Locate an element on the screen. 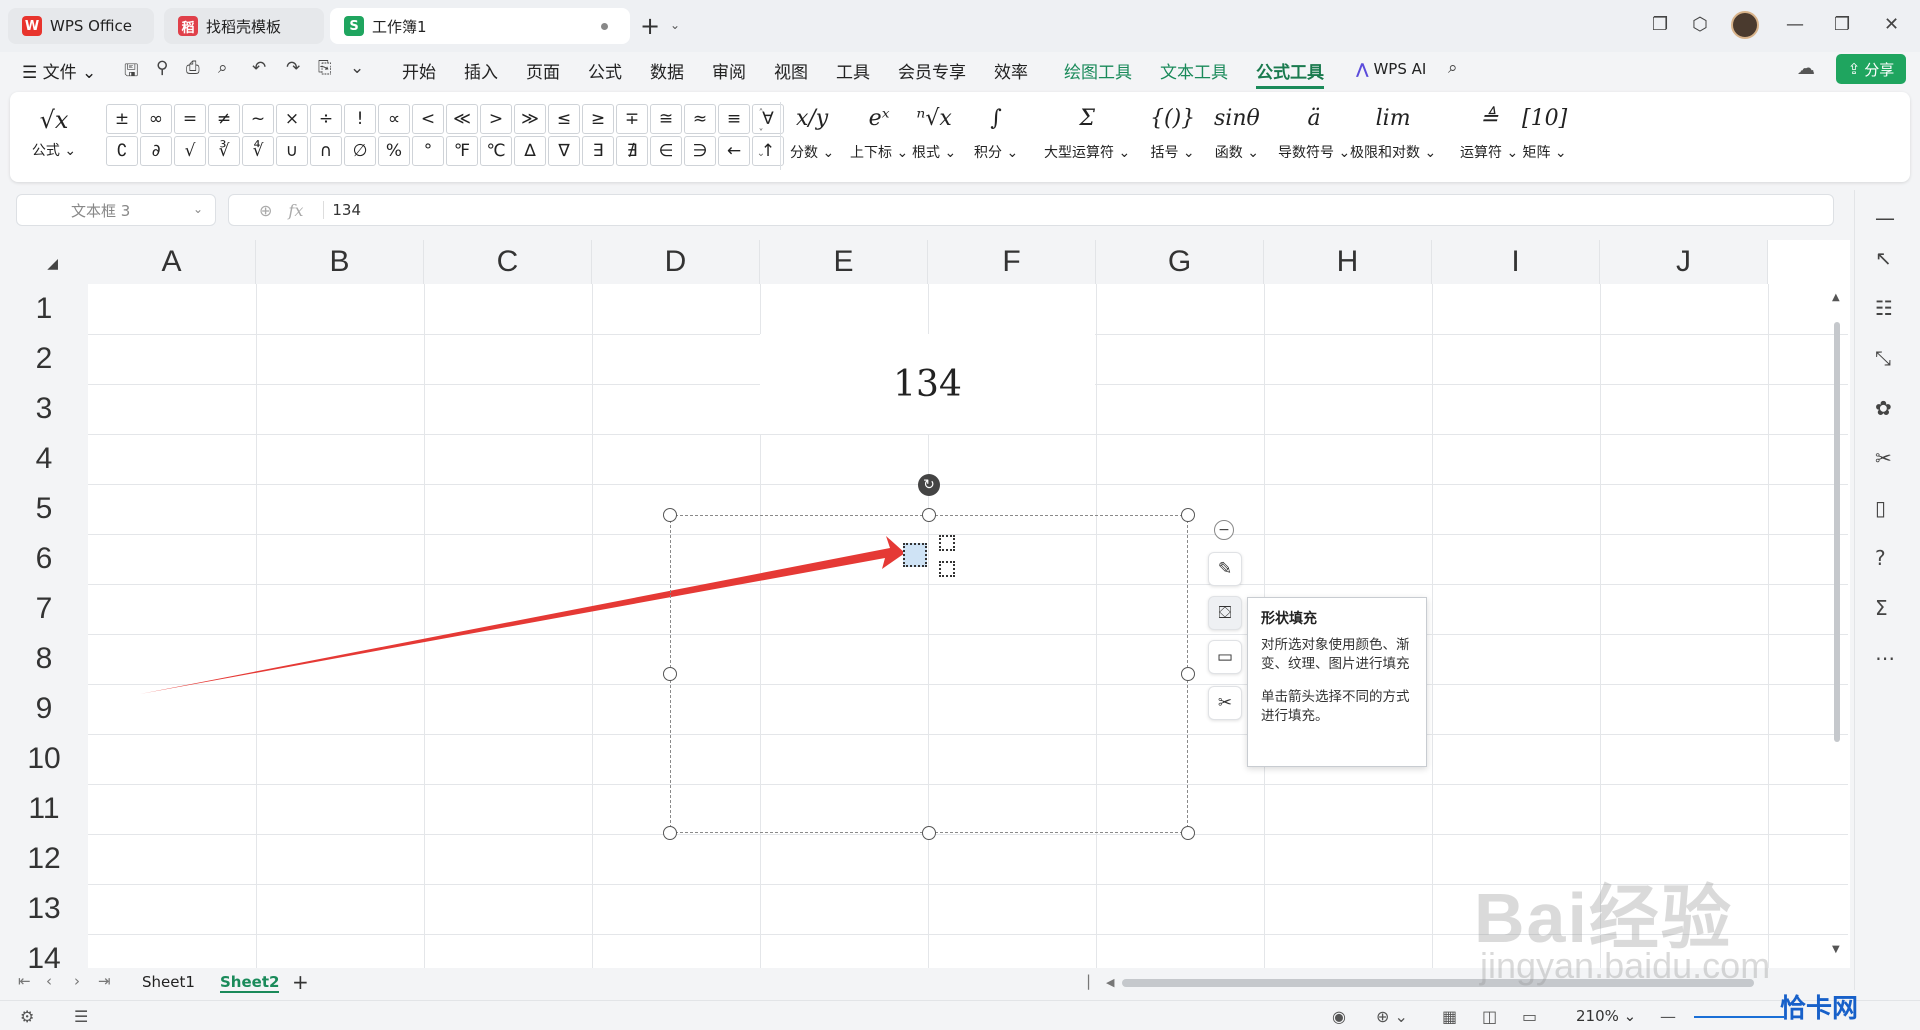  scroll-left-icon: ◀ is located at coordinates (1110, 982).